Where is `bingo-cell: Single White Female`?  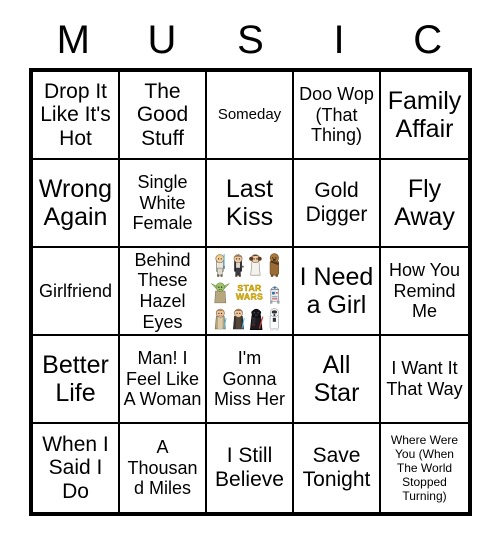 bingo-cell: Single White Female is located at coordinates (163, 204).